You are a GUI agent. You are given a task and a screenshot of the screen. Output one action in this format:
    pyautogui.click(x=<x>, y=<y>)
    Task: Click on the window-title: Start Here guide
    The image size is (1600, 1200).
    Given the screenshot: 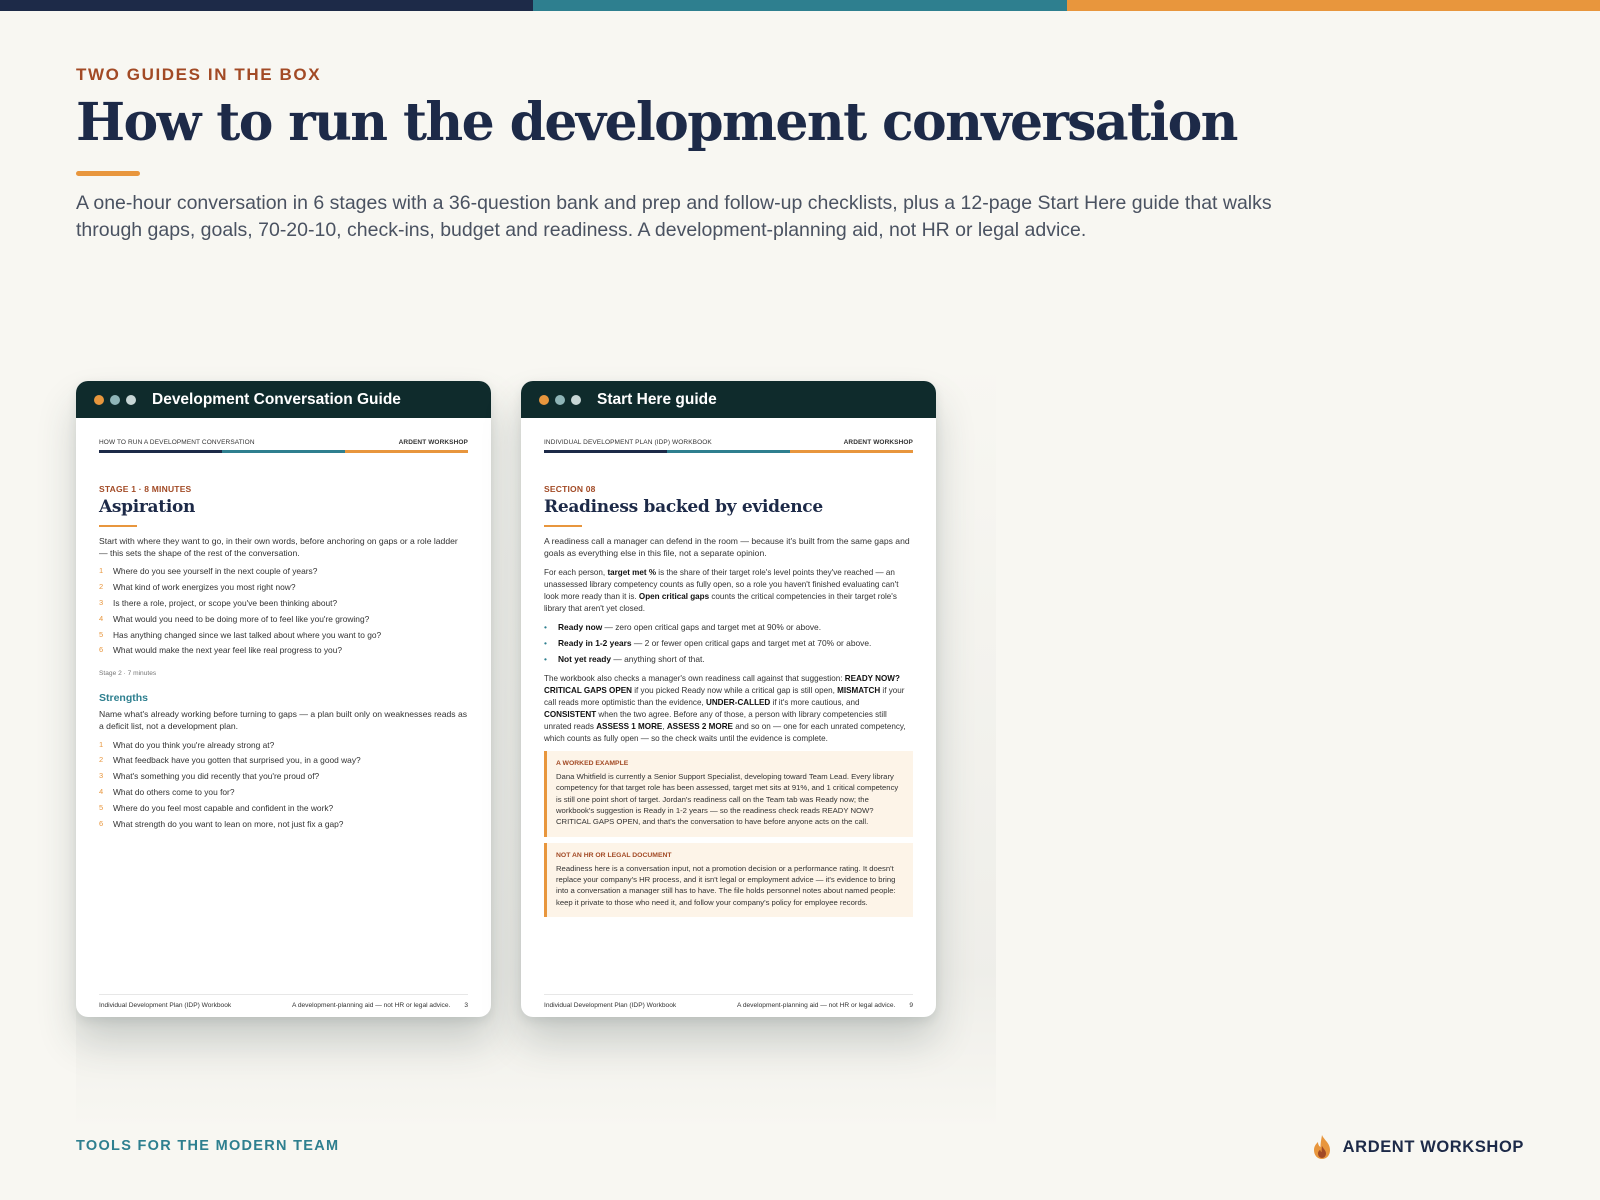 What is the action you would take?
    pyautogui.click(x=657, y=399)
    